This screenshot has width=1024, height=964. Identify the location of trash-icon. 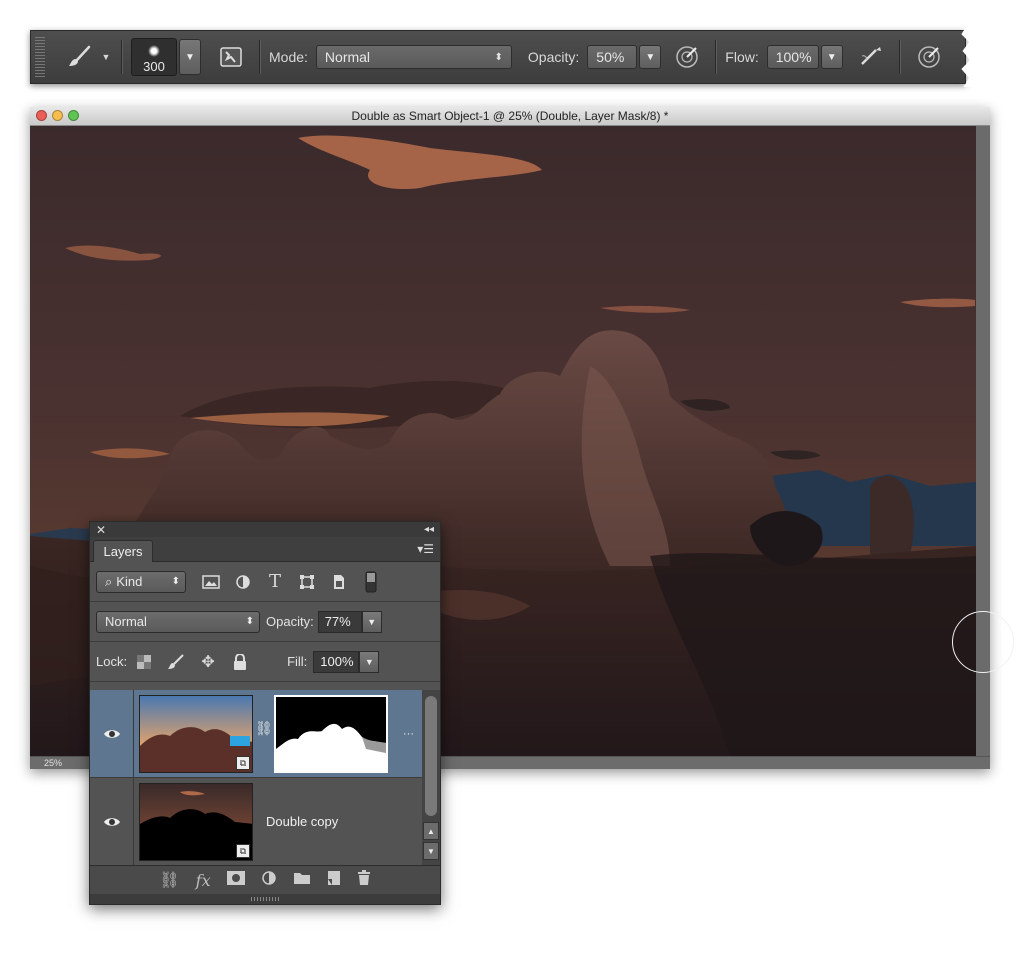
(364, 880).